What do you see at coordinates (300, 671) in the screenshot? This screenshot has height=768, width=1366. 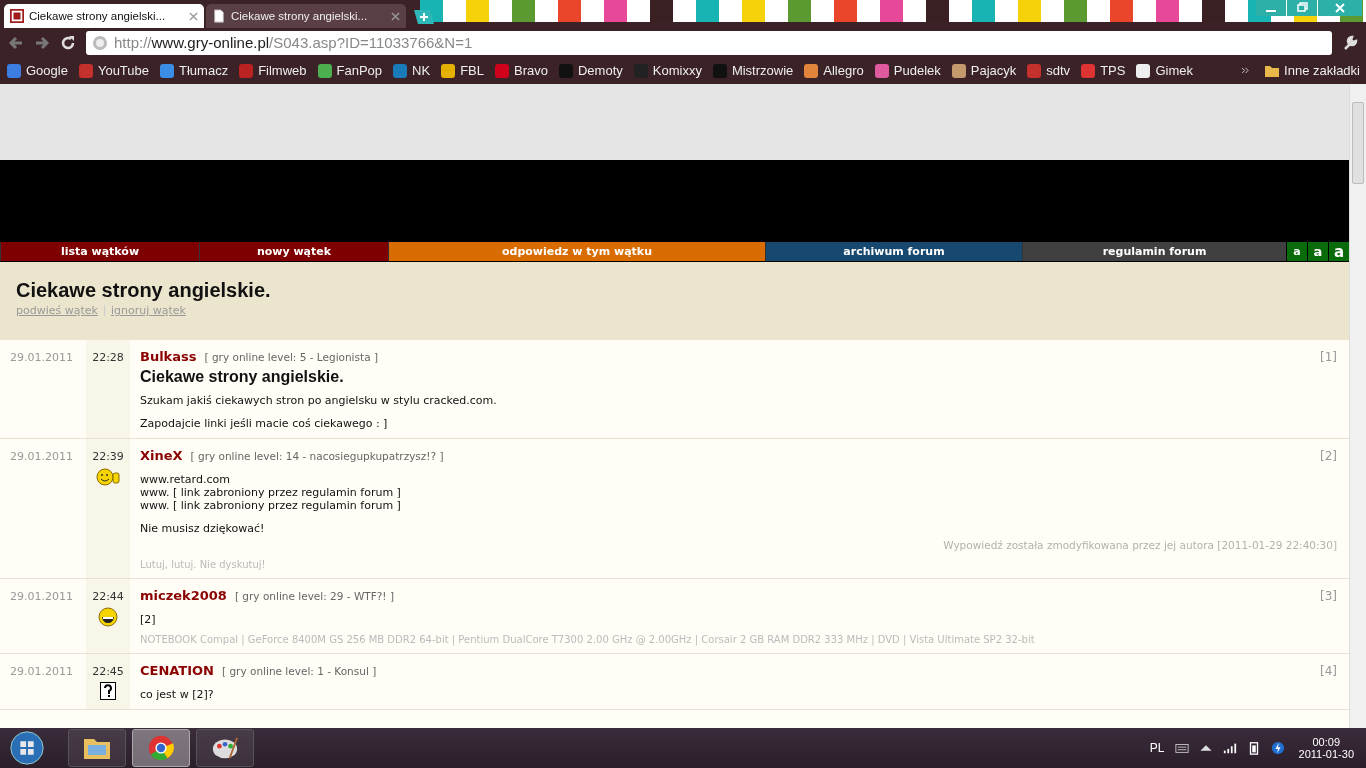 I see `user-rank: [ gry online level: 1 - Konsul ]` at bounding box center [300, 671].